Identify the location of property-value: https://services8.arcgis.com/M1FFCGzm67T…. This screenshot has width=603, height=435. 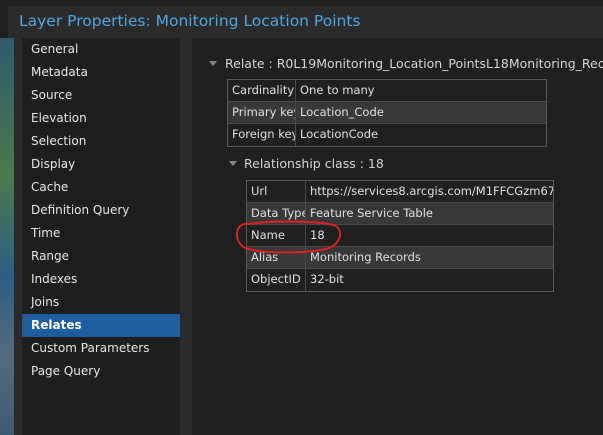
(431, 191).